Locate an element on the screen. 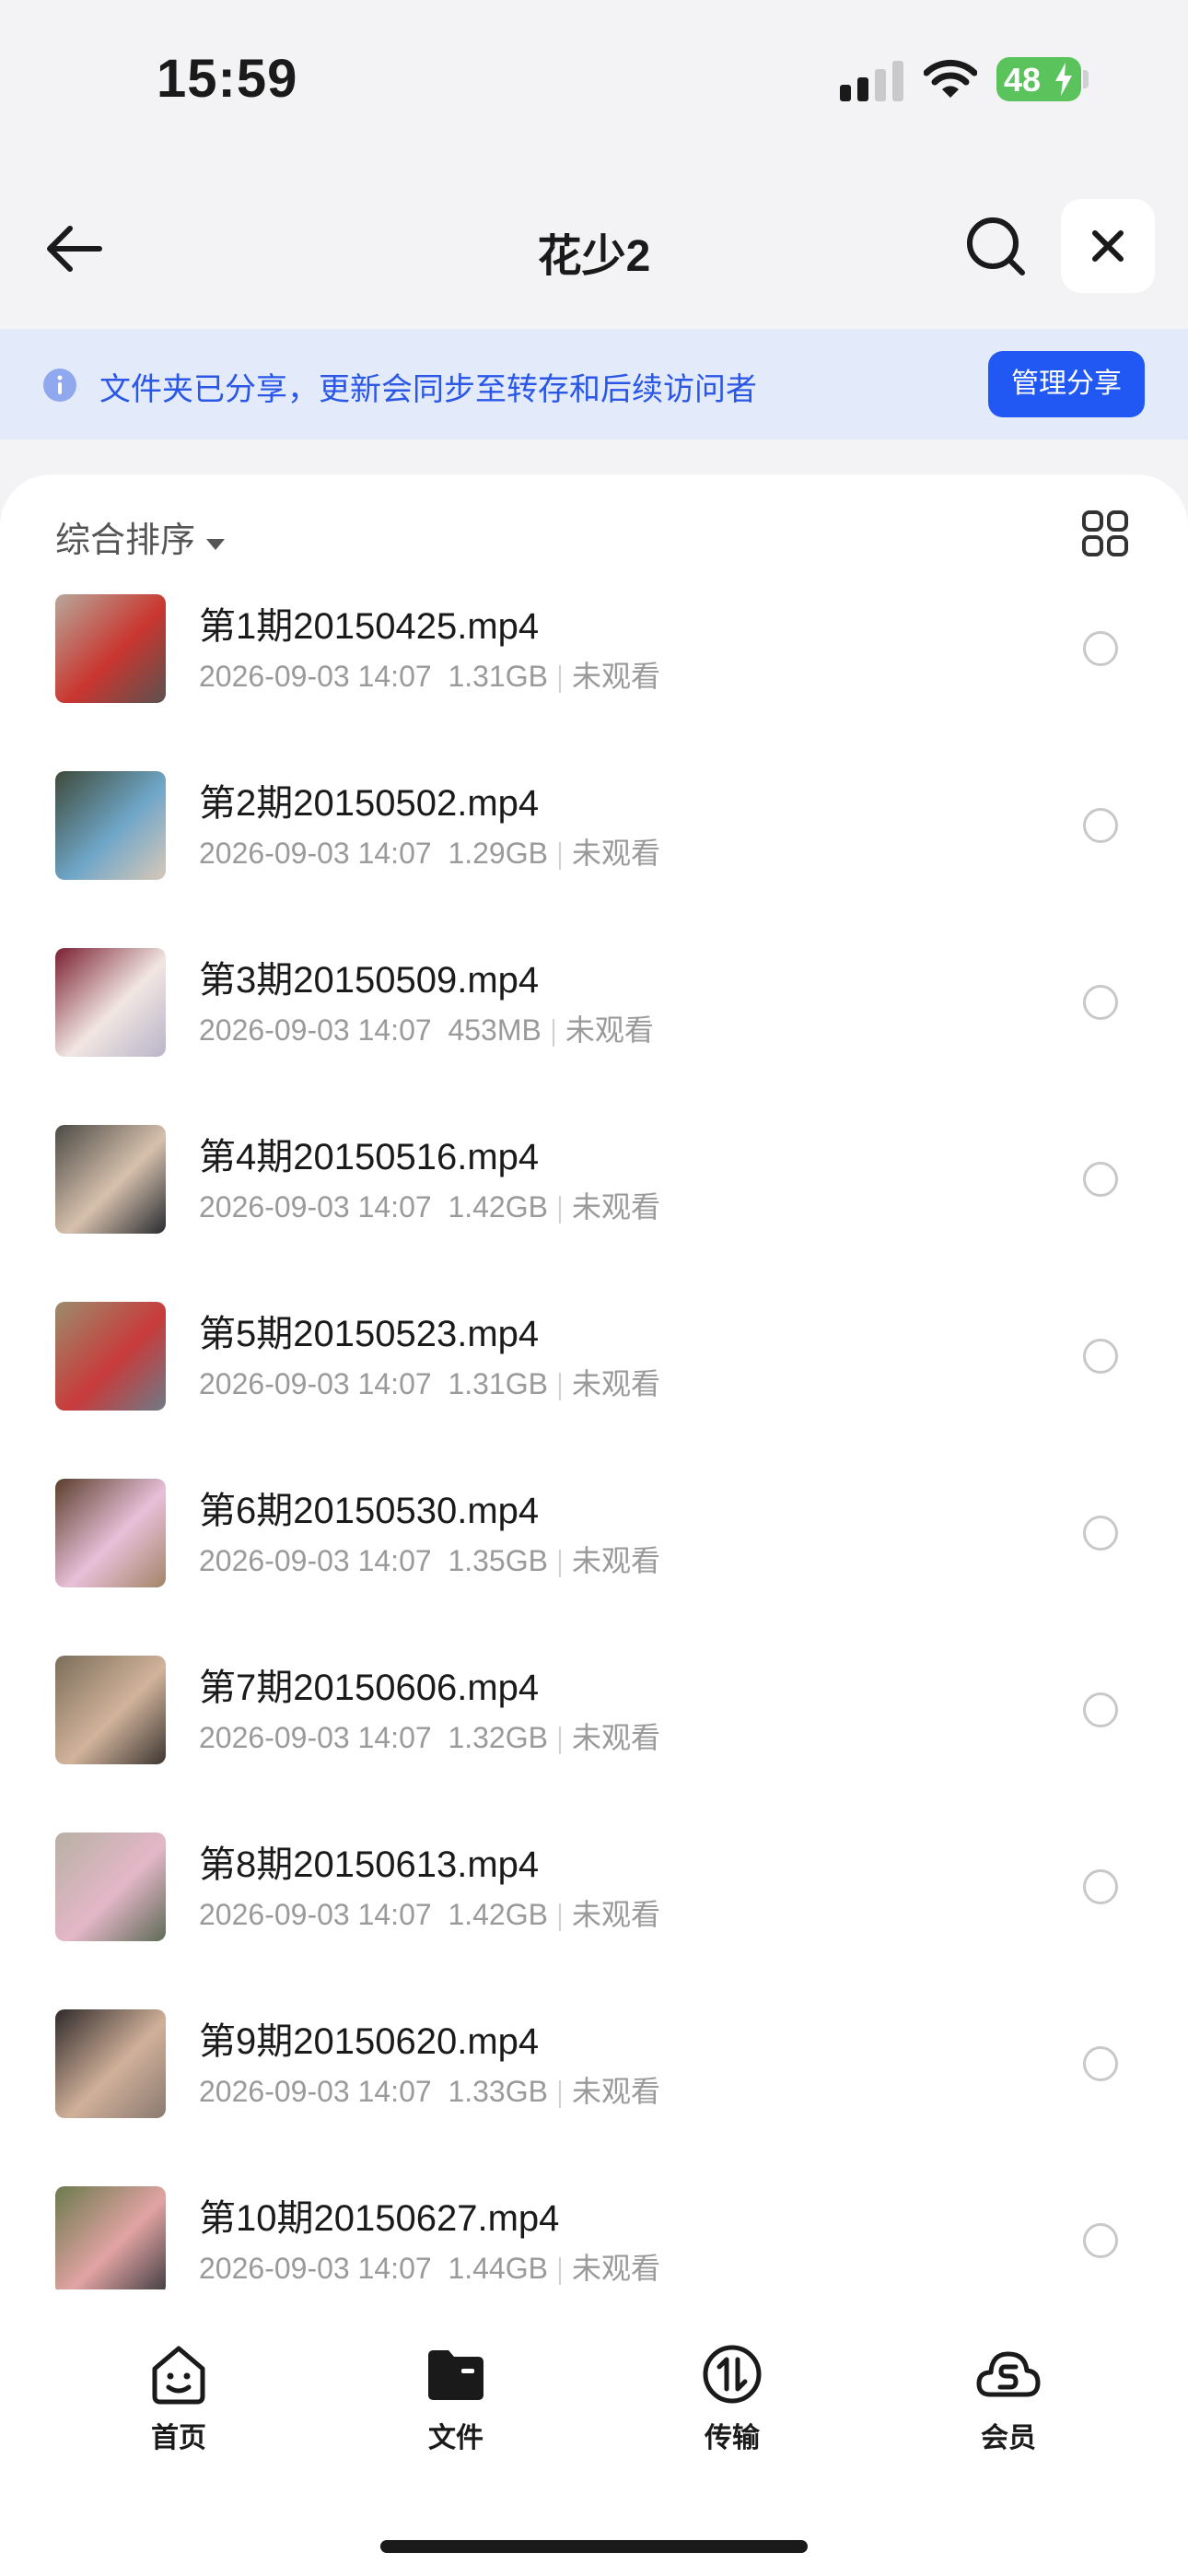 The height and width of the screenshot is (2576, 1188). file-meta: 2026-09-03 14:07 1.44GB 未观看 is located at coordinates (429, 2266).